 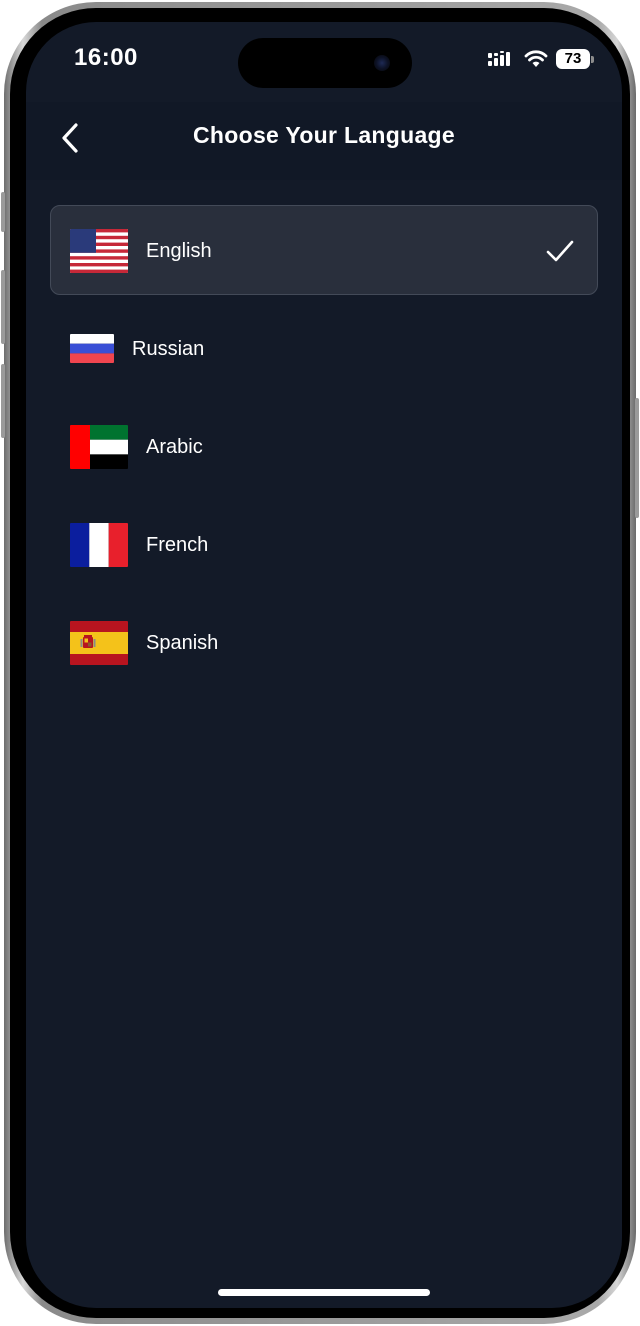 What do you see at coordinates (3, 401) in the screenshot?
I see `volume-down-button` at bounding box center [3, 401].